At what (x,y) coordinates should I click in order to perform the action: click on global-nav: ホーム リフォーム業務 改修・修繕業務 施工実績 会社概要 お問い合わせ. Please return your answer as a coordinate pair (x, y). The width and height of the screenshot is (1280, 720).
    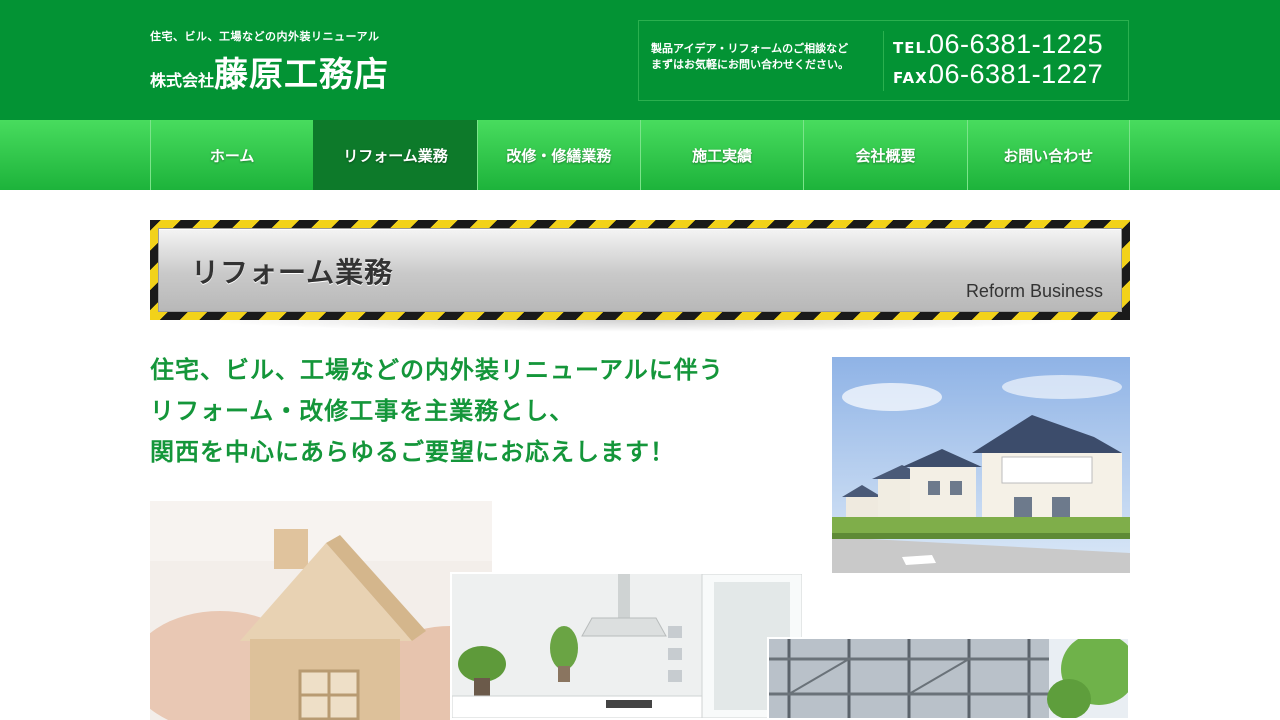
    Looking at the image, I should click on (640, 155).